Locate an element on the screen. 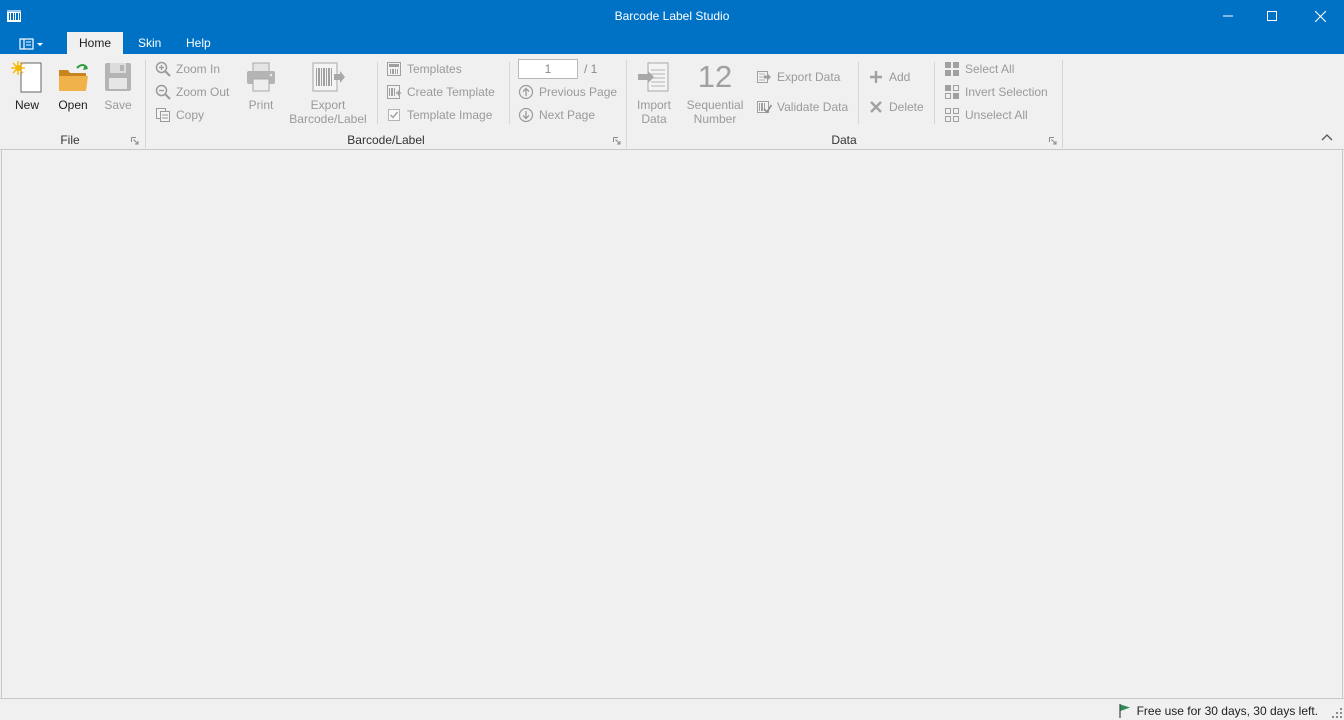  invert-selection-button: Invert Selection is located at coordinates (996, 92).